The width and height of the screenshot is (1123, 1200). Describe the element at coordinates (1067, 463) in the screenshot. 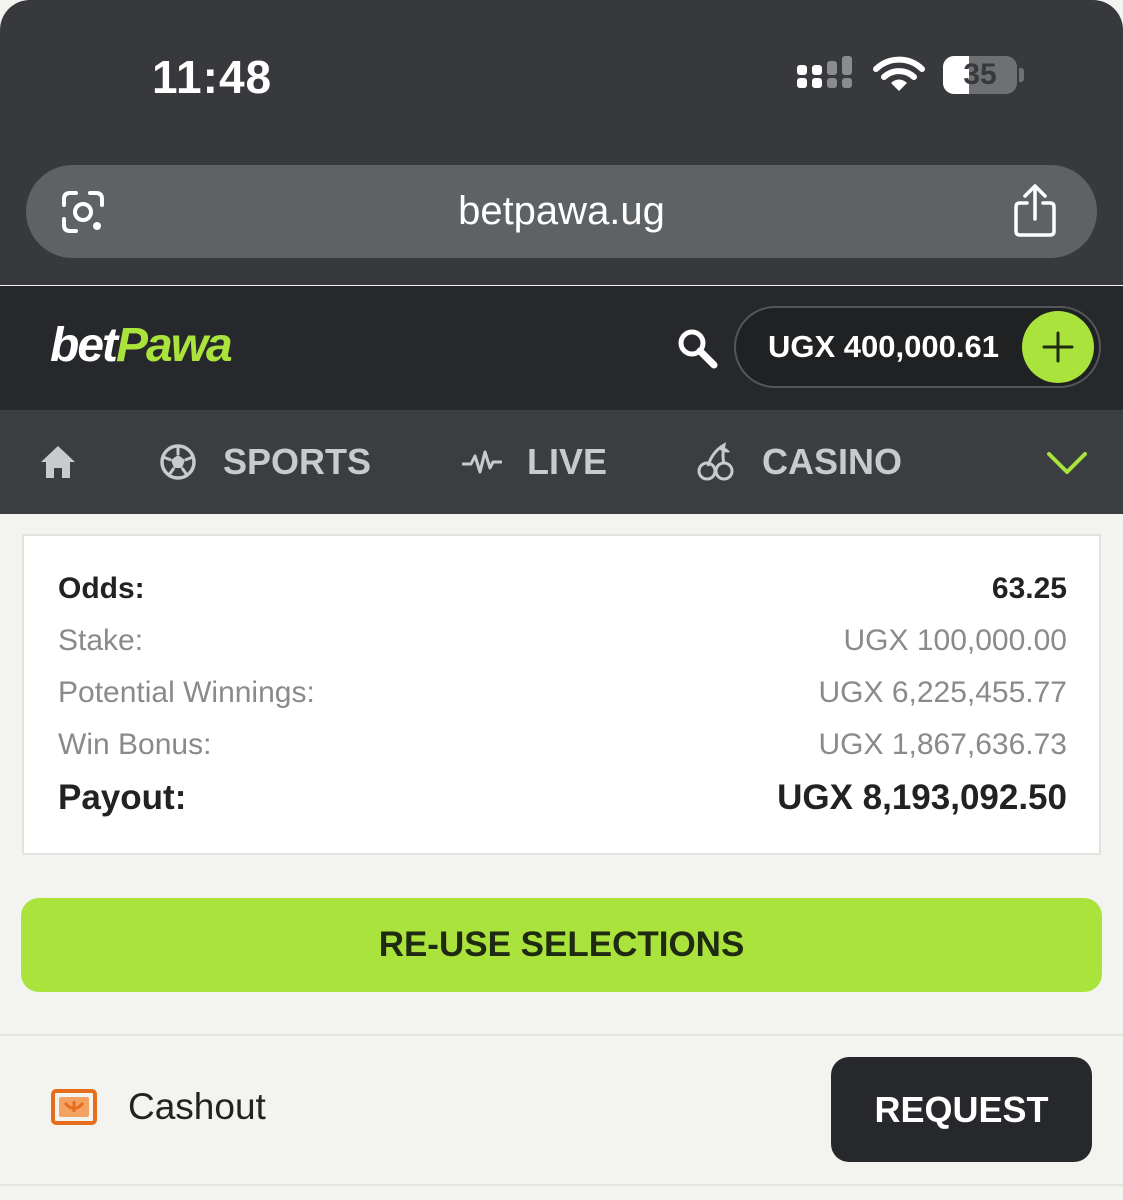

I see `chevron-down-icon` at that location.